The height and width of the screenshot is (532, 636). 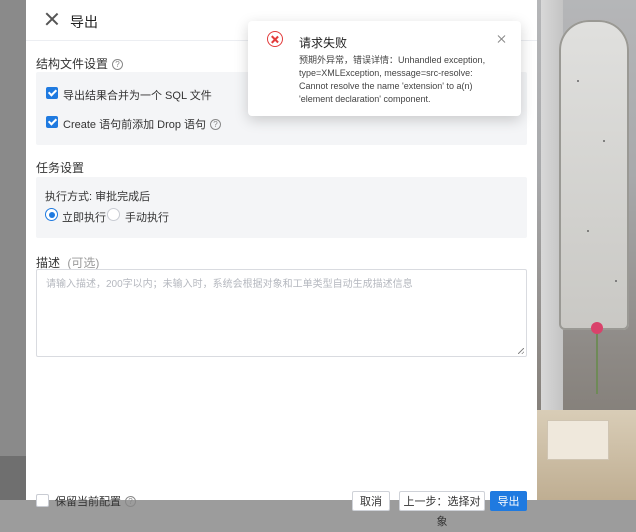 I want to click on task-section-title: 任务设置, so click(x=60, y=168).